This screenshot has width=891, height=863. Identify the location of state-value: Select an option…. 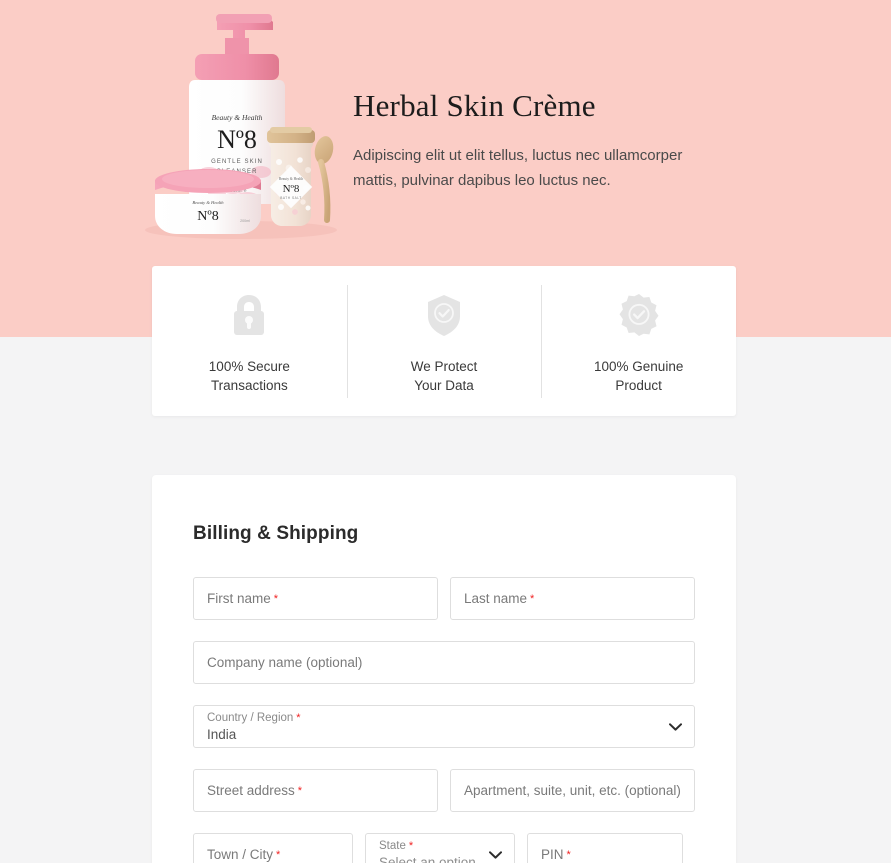
(434, 858).